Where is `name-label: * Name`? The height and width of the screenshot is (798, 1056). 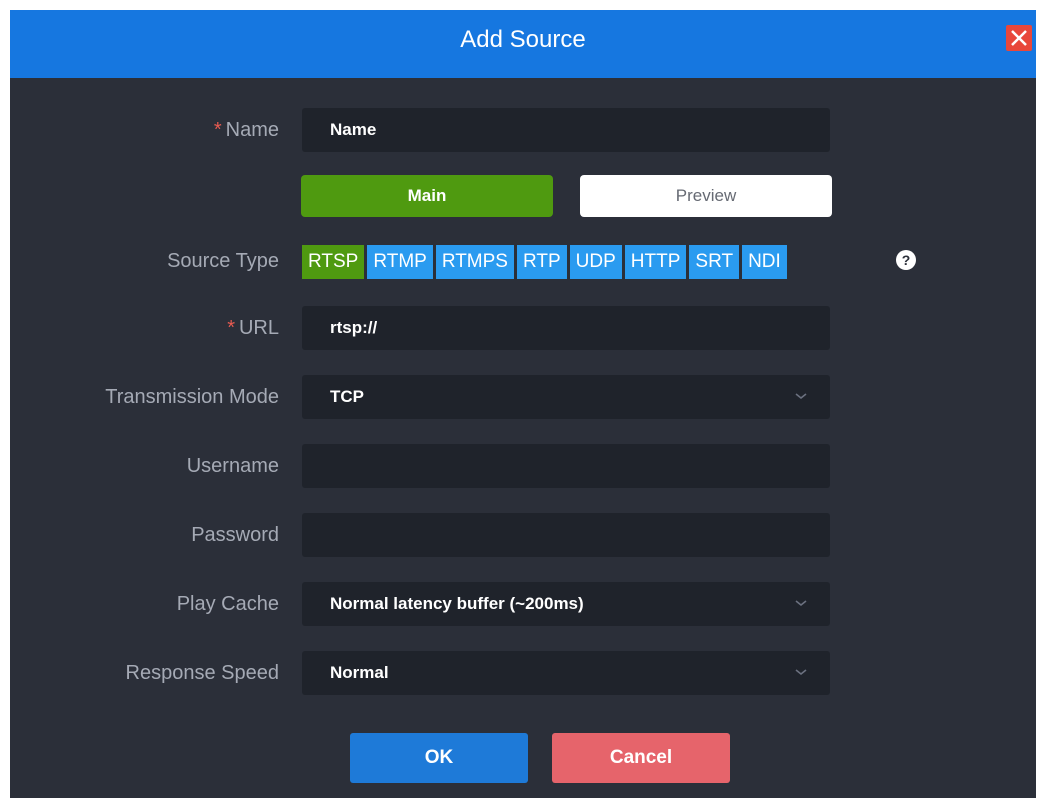 name-label: * Name is located at coordinates (246, 130).